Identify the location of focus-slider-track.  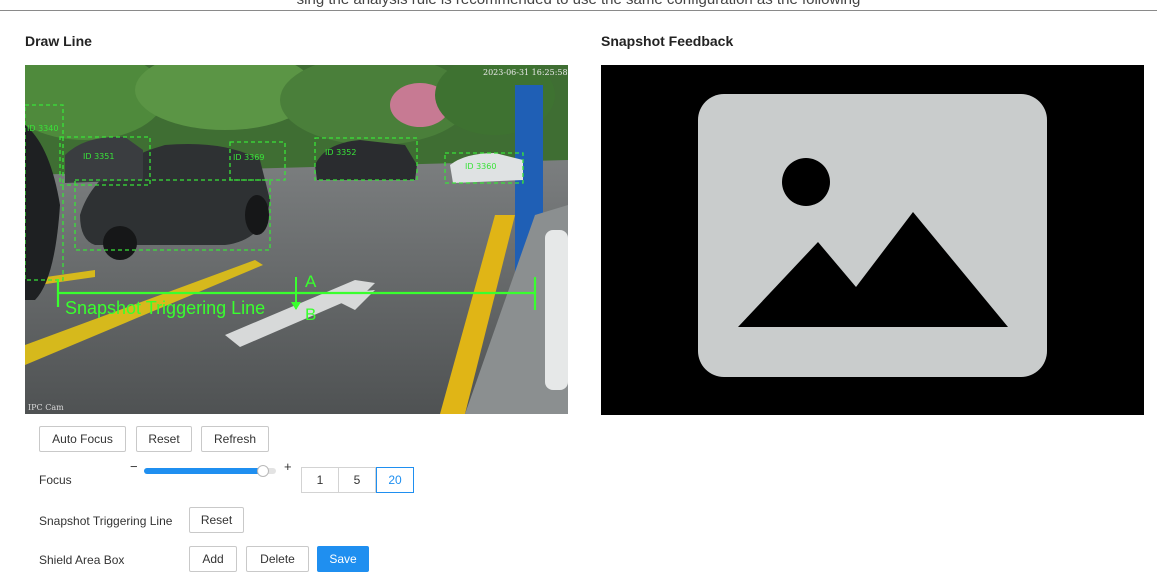
(210, 471).